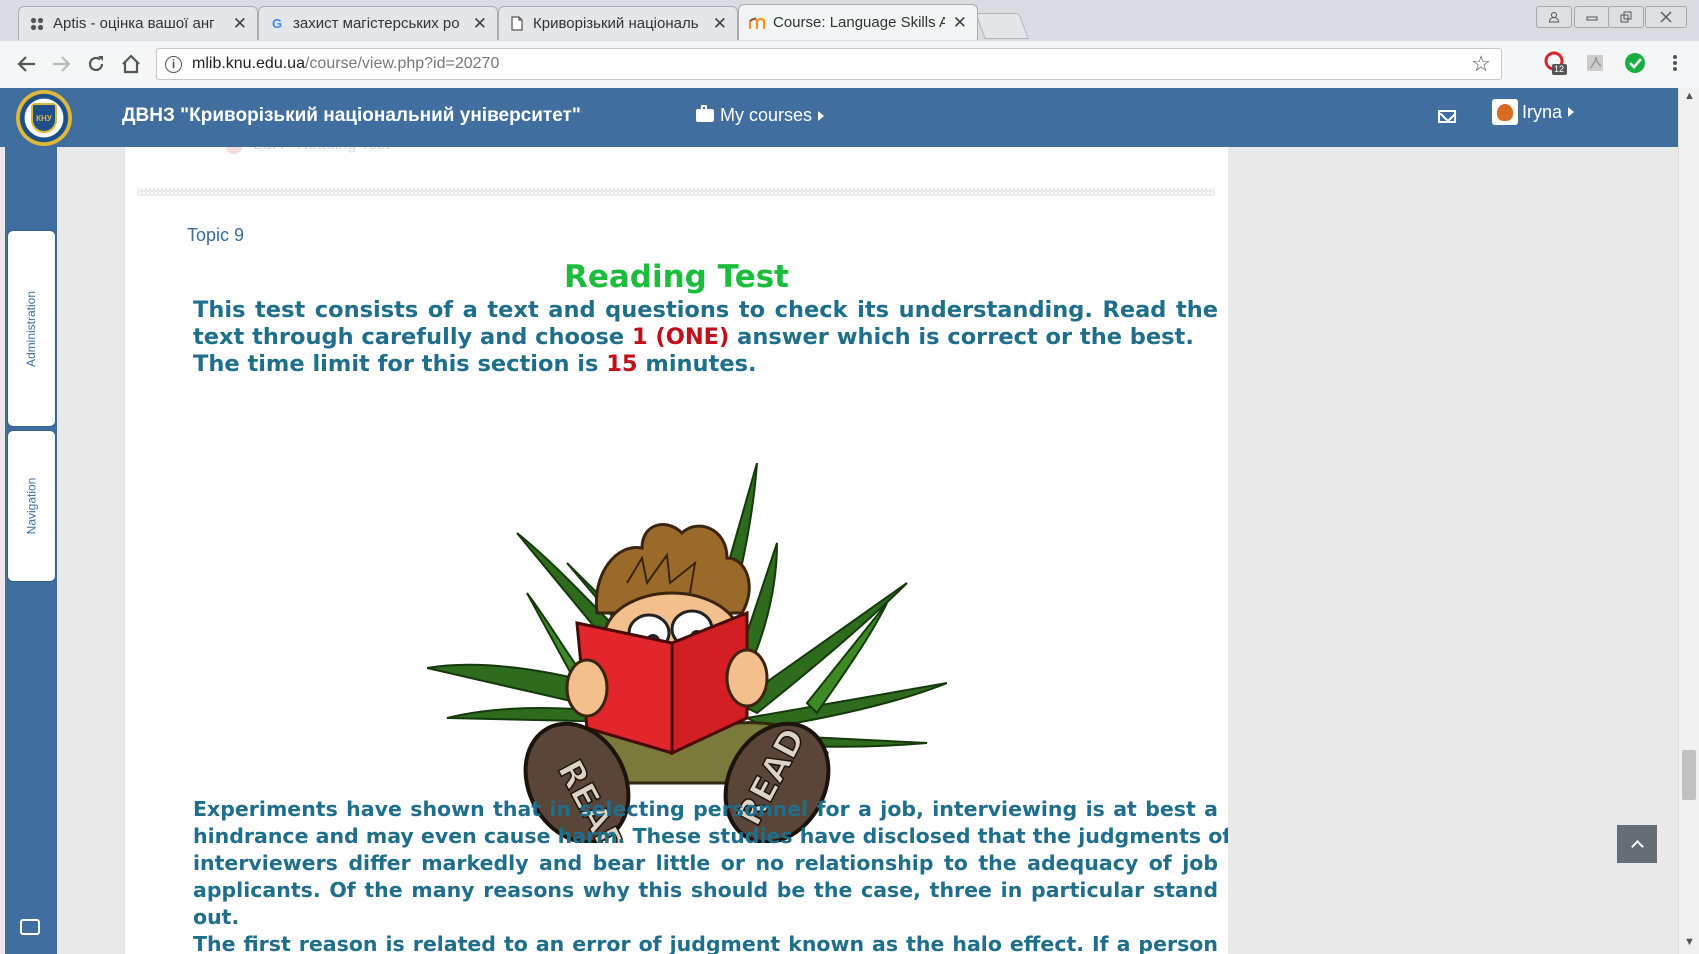 The width and height of the screenshot is (1699, 954). I want to click on window-close-icon, so click(1666, 17).